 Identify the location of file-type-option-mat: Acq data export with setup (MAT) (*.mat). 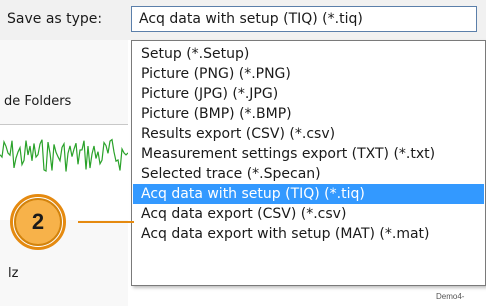
(308, 234).